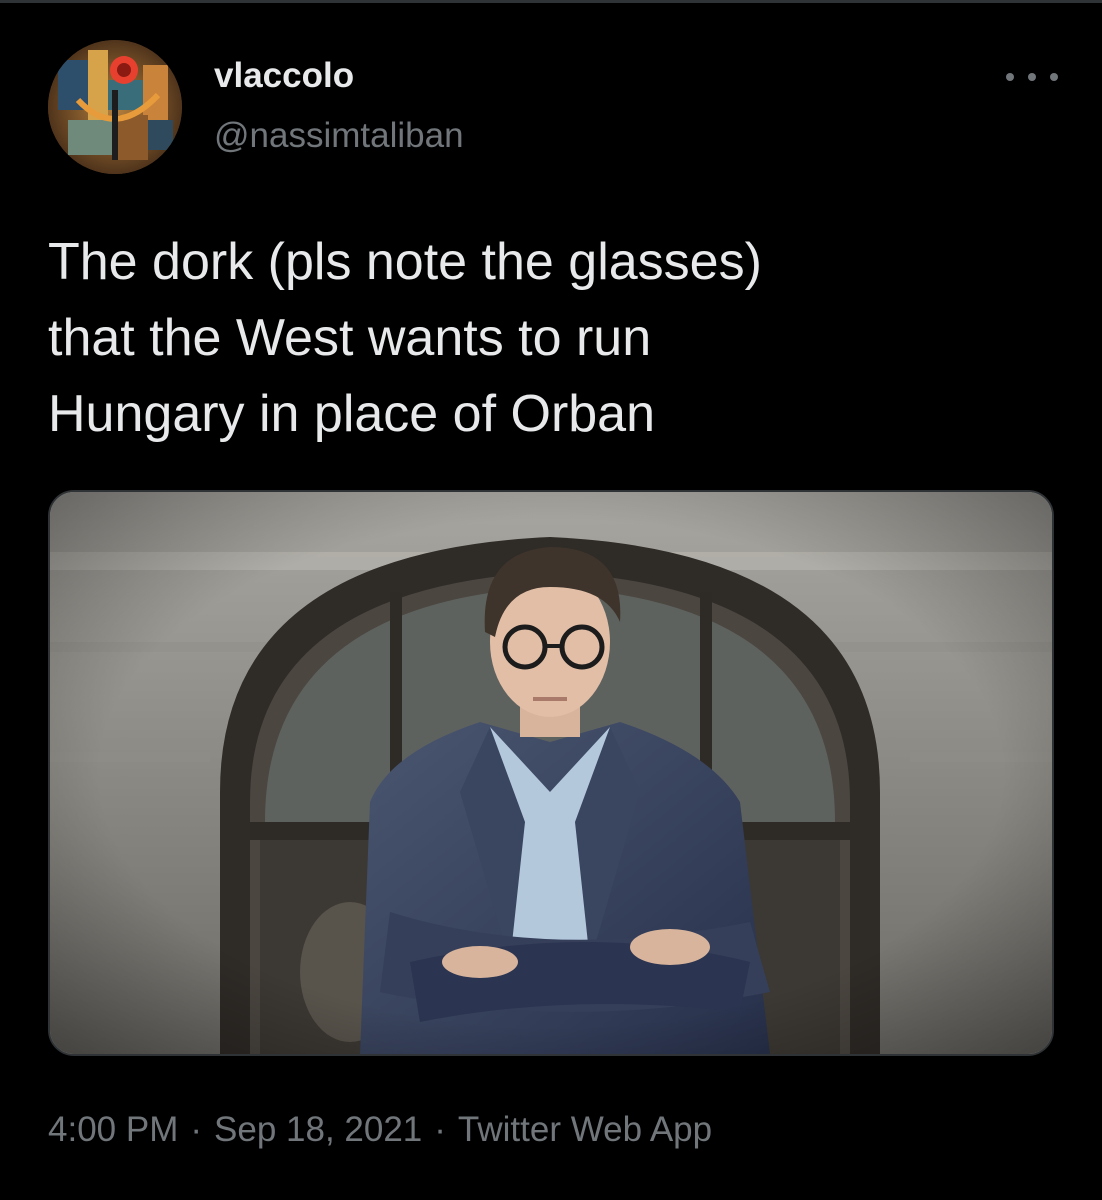  Describe the element at coordinates (585, 1129) in the screenshot. I see `tweet-source: Twitter Web App` at that location.